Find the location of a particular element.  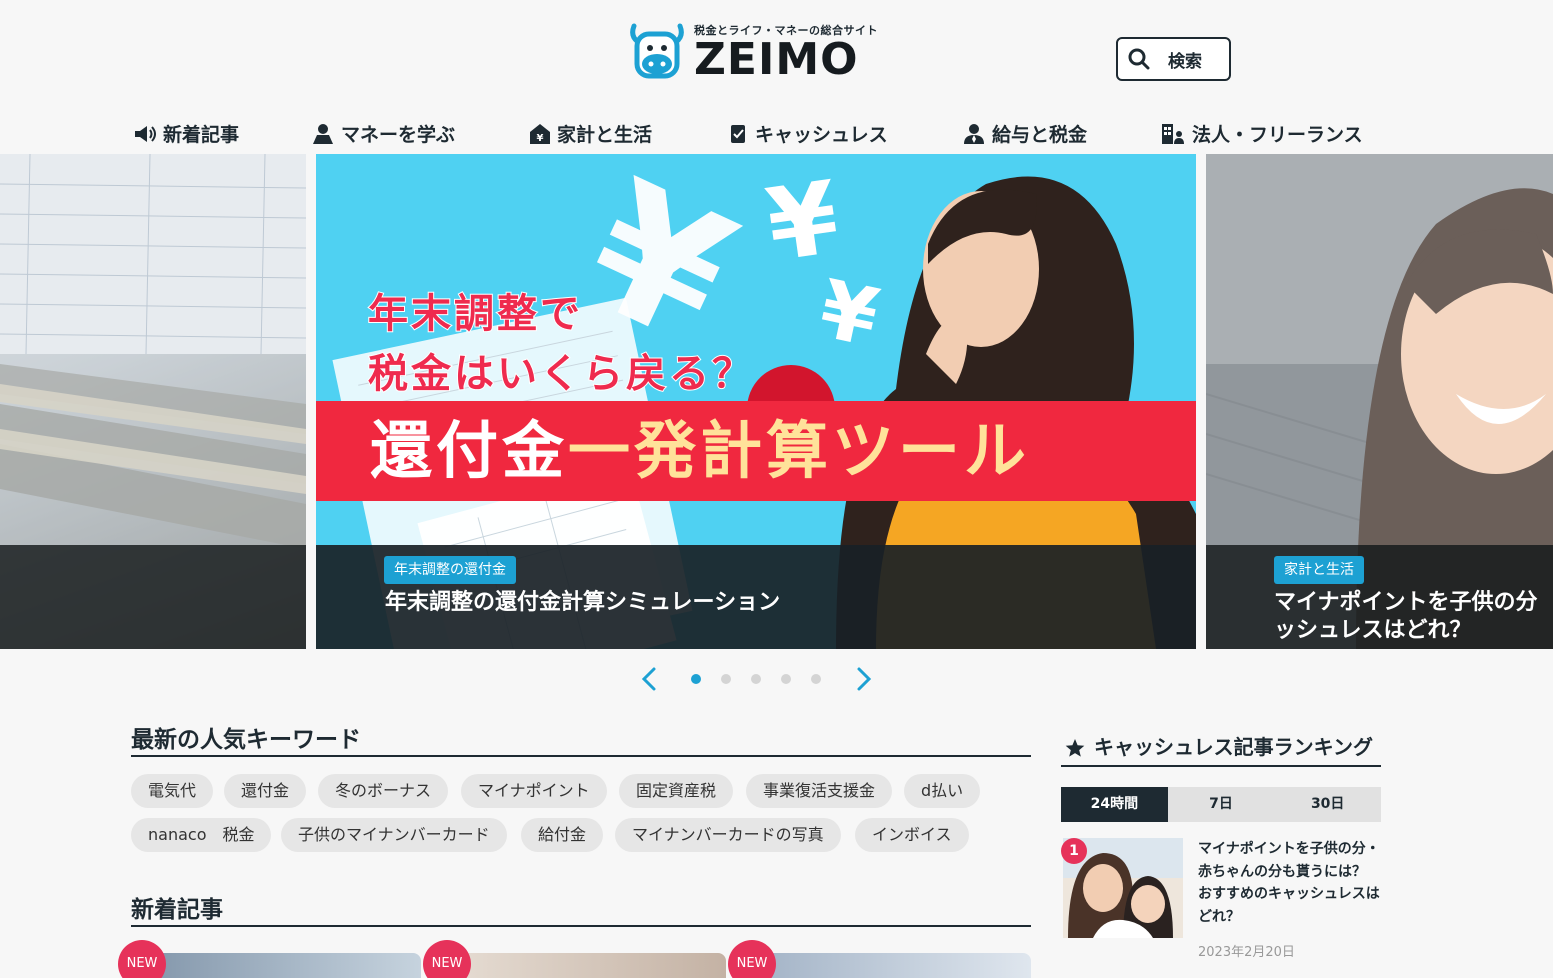

nav-item-salary-tax: 給与と税金 is located at coordinates (1024, 133).